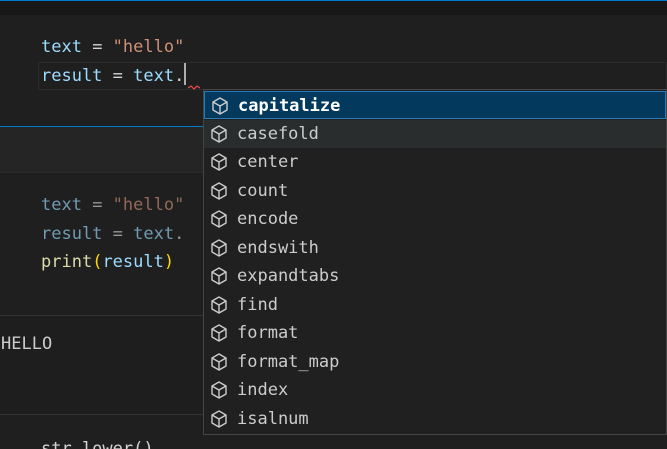  I want to click on output-text: HELLO, so click(27, 344).